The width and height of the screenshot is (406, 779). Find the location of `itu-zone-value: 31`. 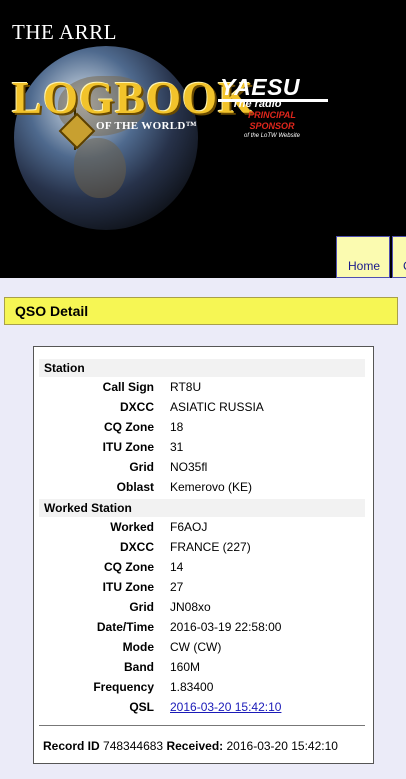

itu-zone-value: 31 is located at coordinates (177, 447).